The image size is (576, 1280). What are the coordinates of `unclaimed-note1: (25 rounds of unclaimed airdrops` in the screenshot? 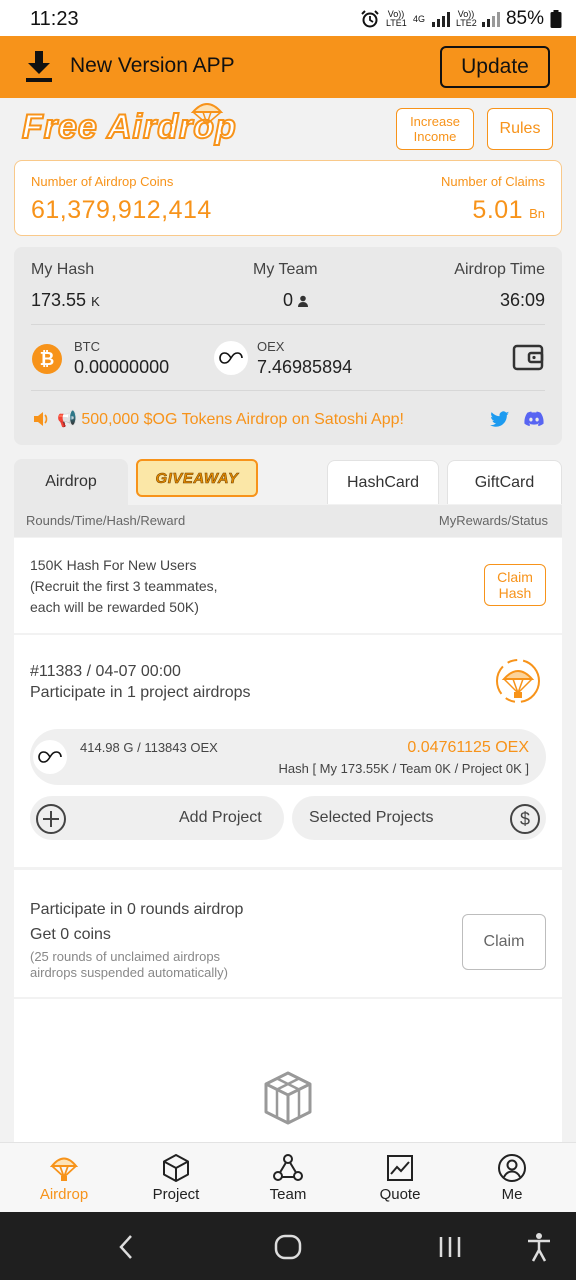 It's located at (125, 956).